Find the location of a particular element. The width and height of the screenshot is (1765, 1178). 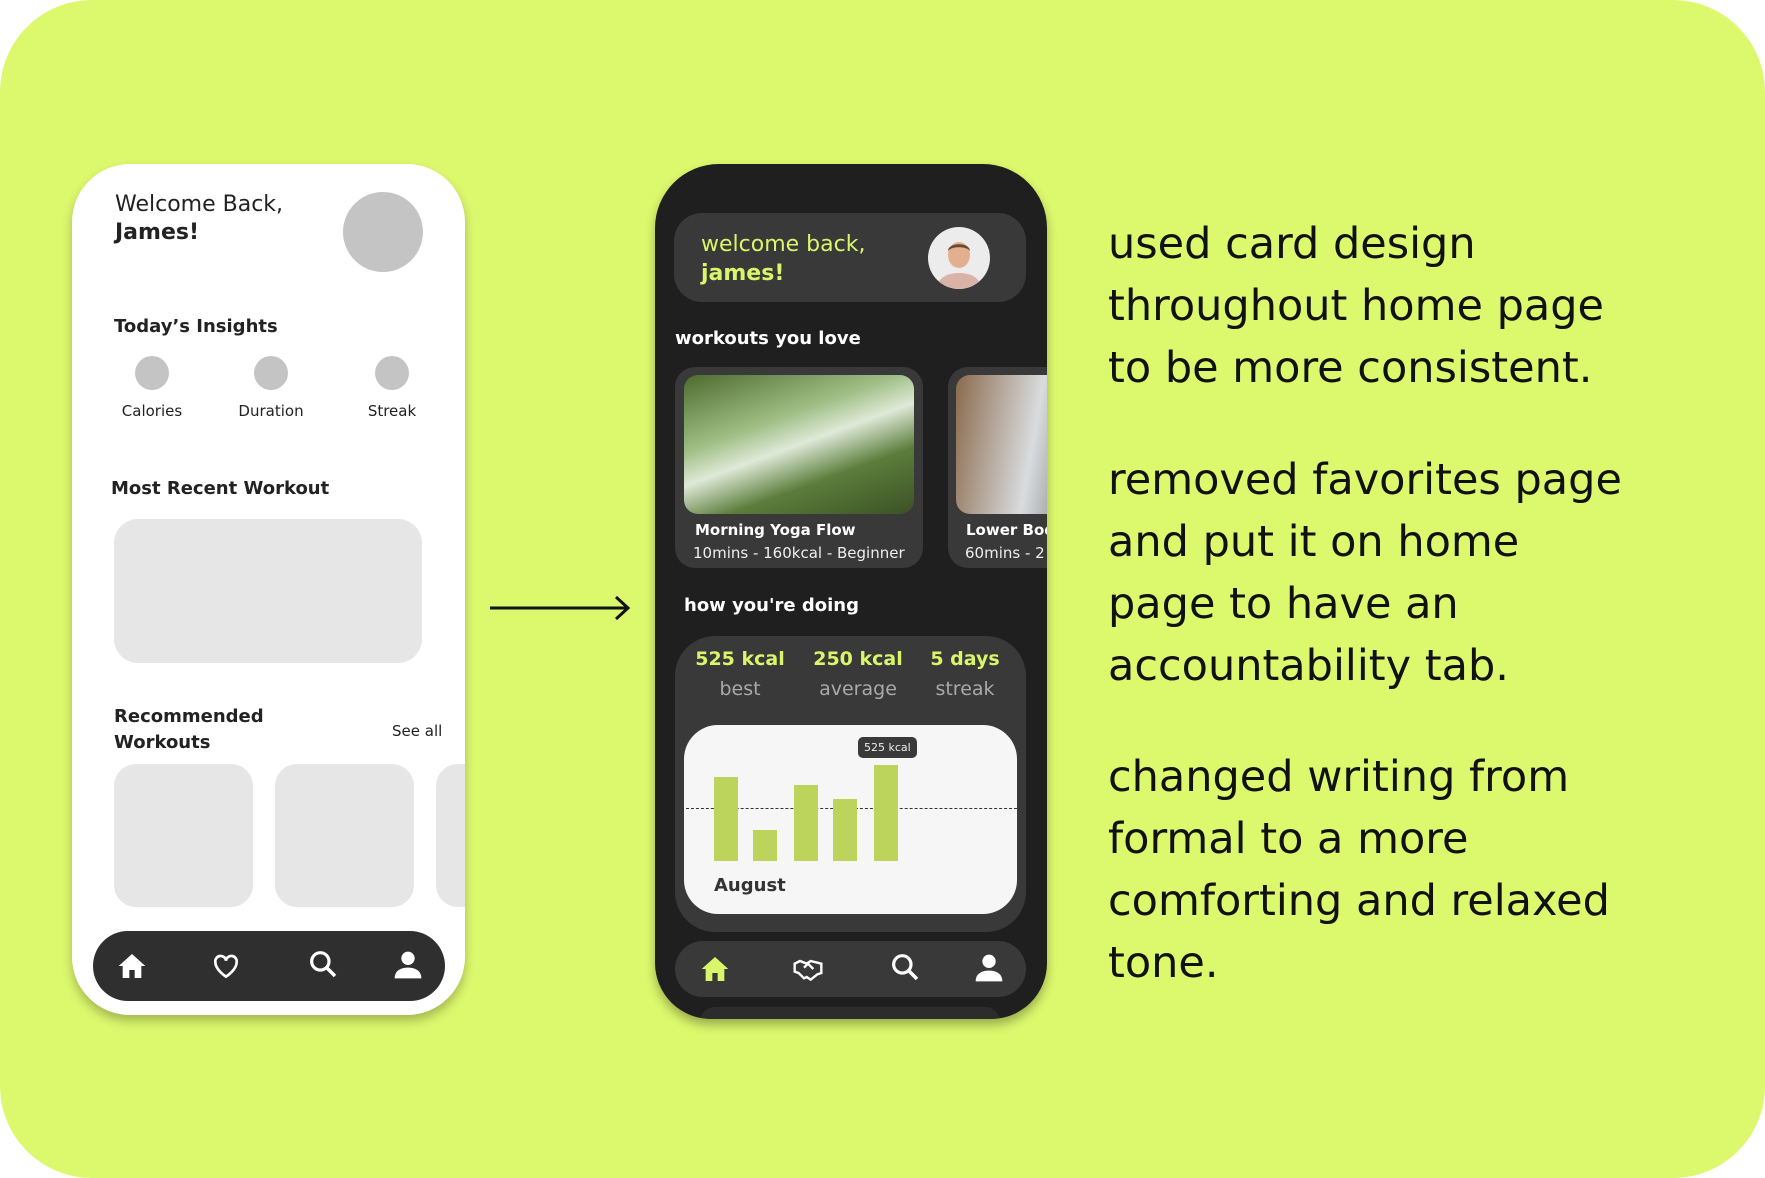

workout-card: Lower Bod 60mins - 2 is located at coordinates (997, 467).